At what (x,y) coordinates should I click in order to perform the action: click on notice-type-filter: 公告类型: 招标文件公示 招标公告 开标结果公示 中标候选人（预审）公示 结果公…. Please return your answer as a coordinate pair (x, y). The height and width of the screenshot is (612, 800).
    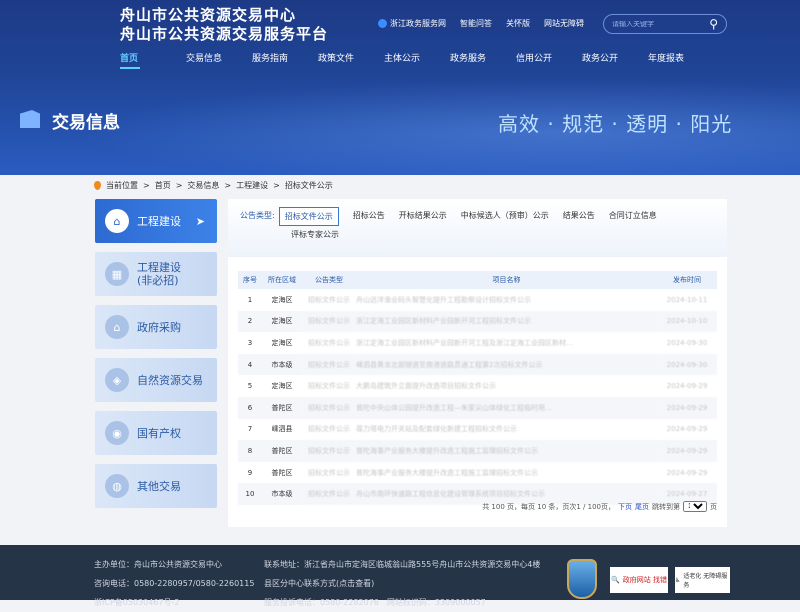
    Looking at the image, I should click on (477, 228).